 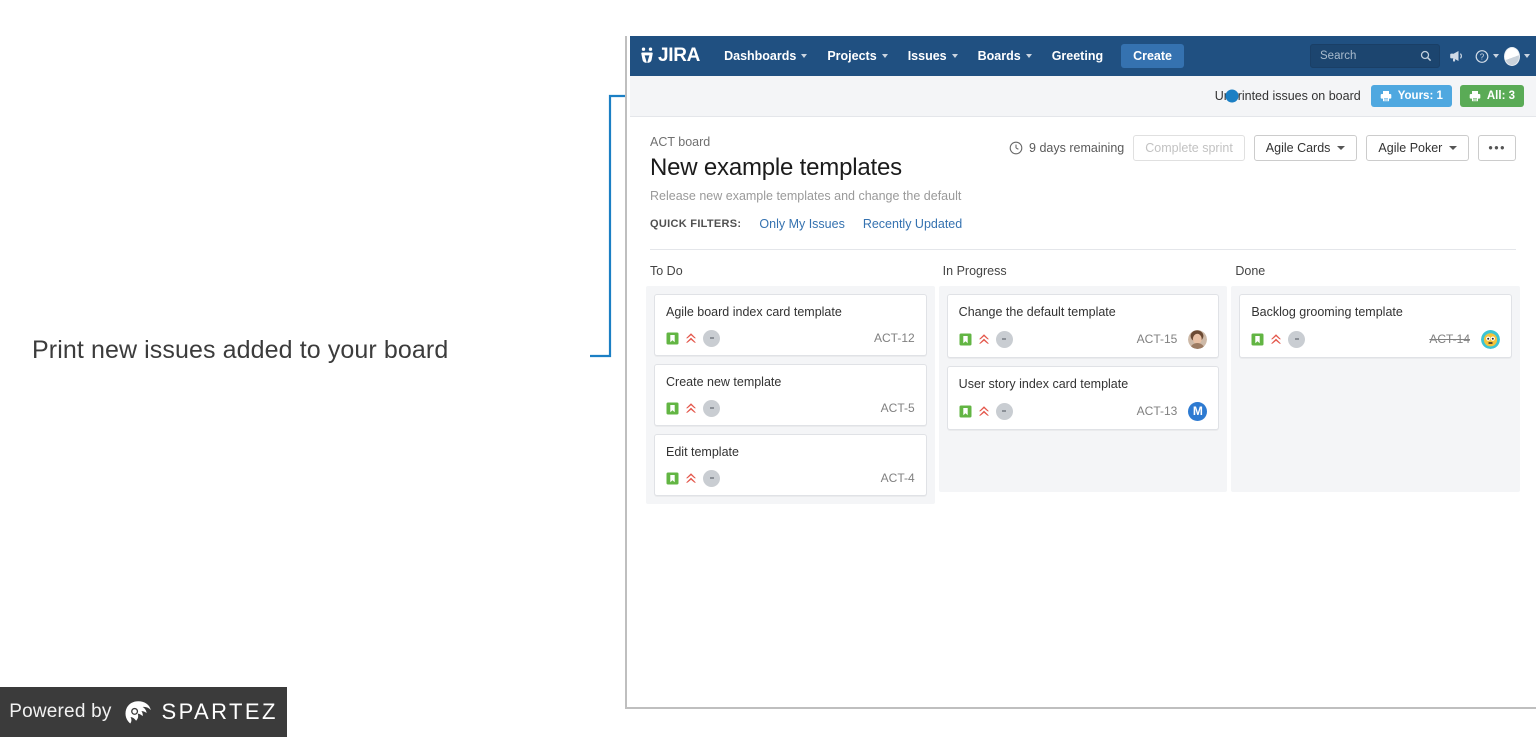 I want to click on issue-card-footer: ACT-15, so click(x=1083, y=339).